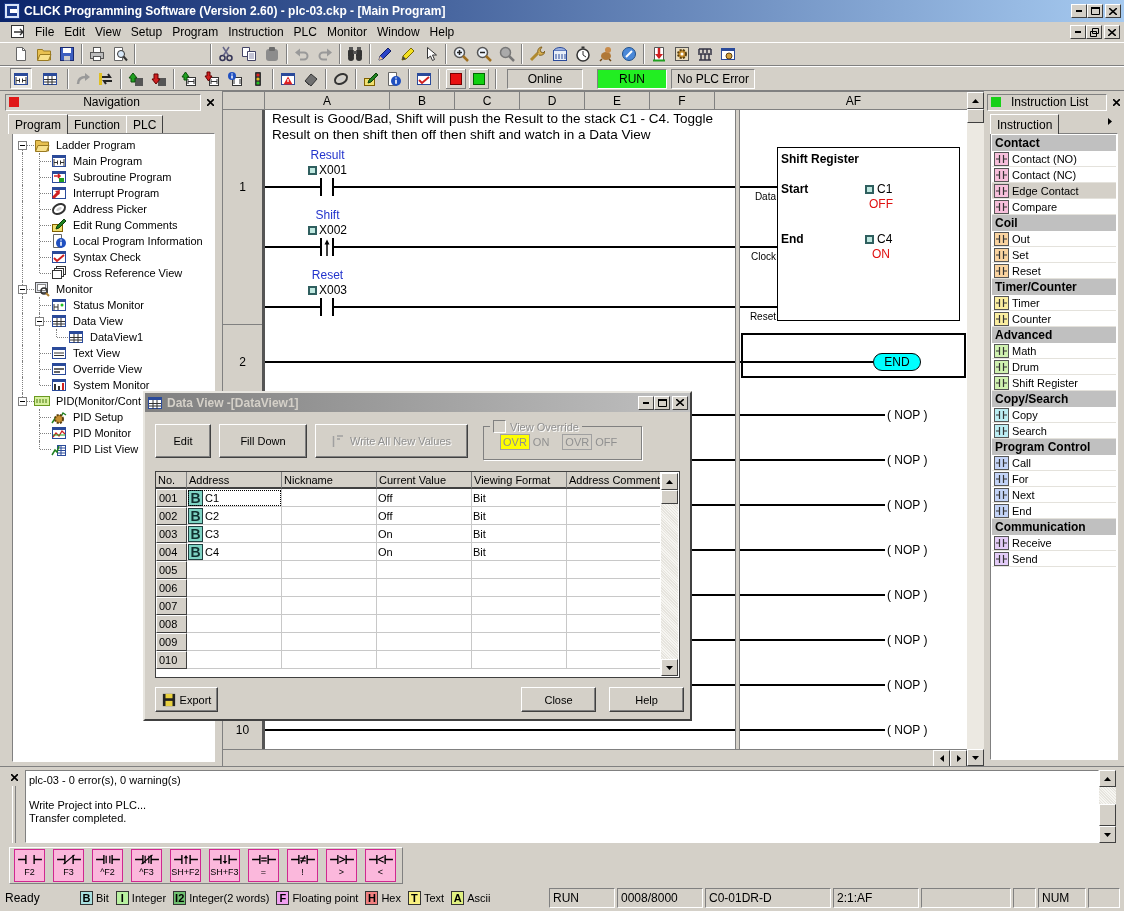  Describe the element at coordinates (461, 54) in the screenshot. I see `zoom-in-icon` at that location.